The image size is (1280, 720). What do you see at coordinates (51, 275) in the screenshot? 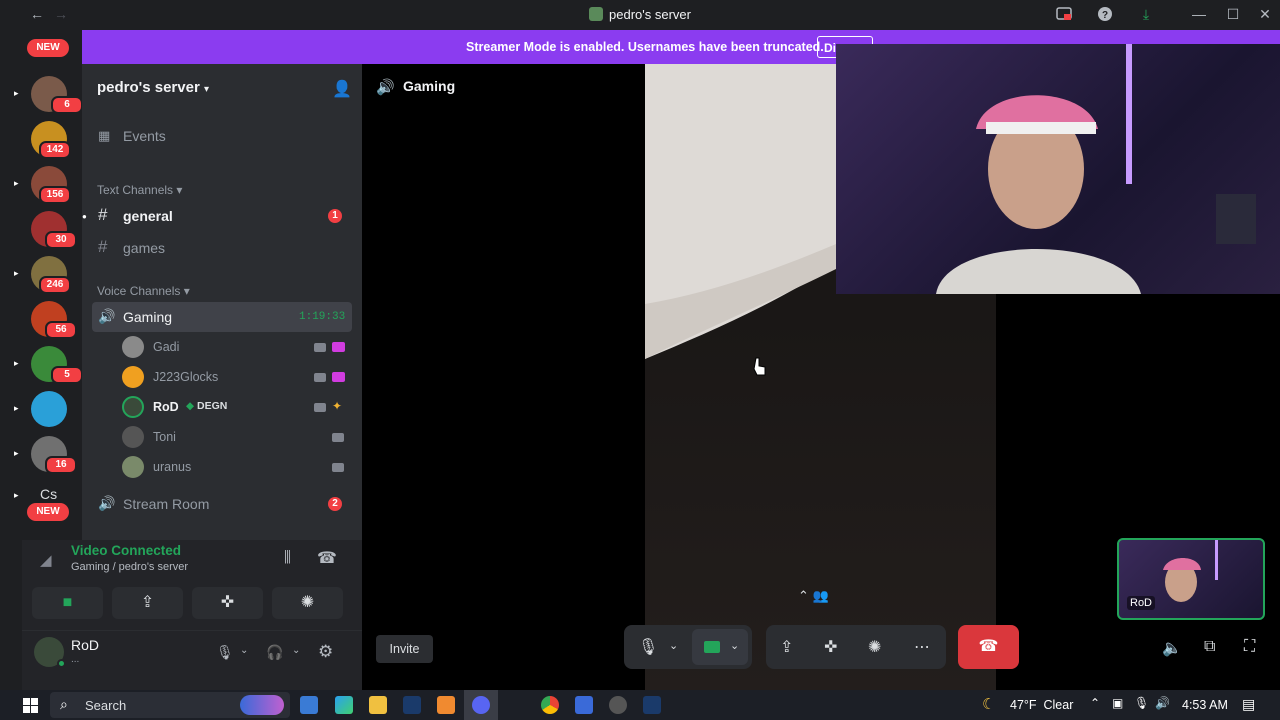
I see `server-avatar: 246` at bounding box center [51, 275].